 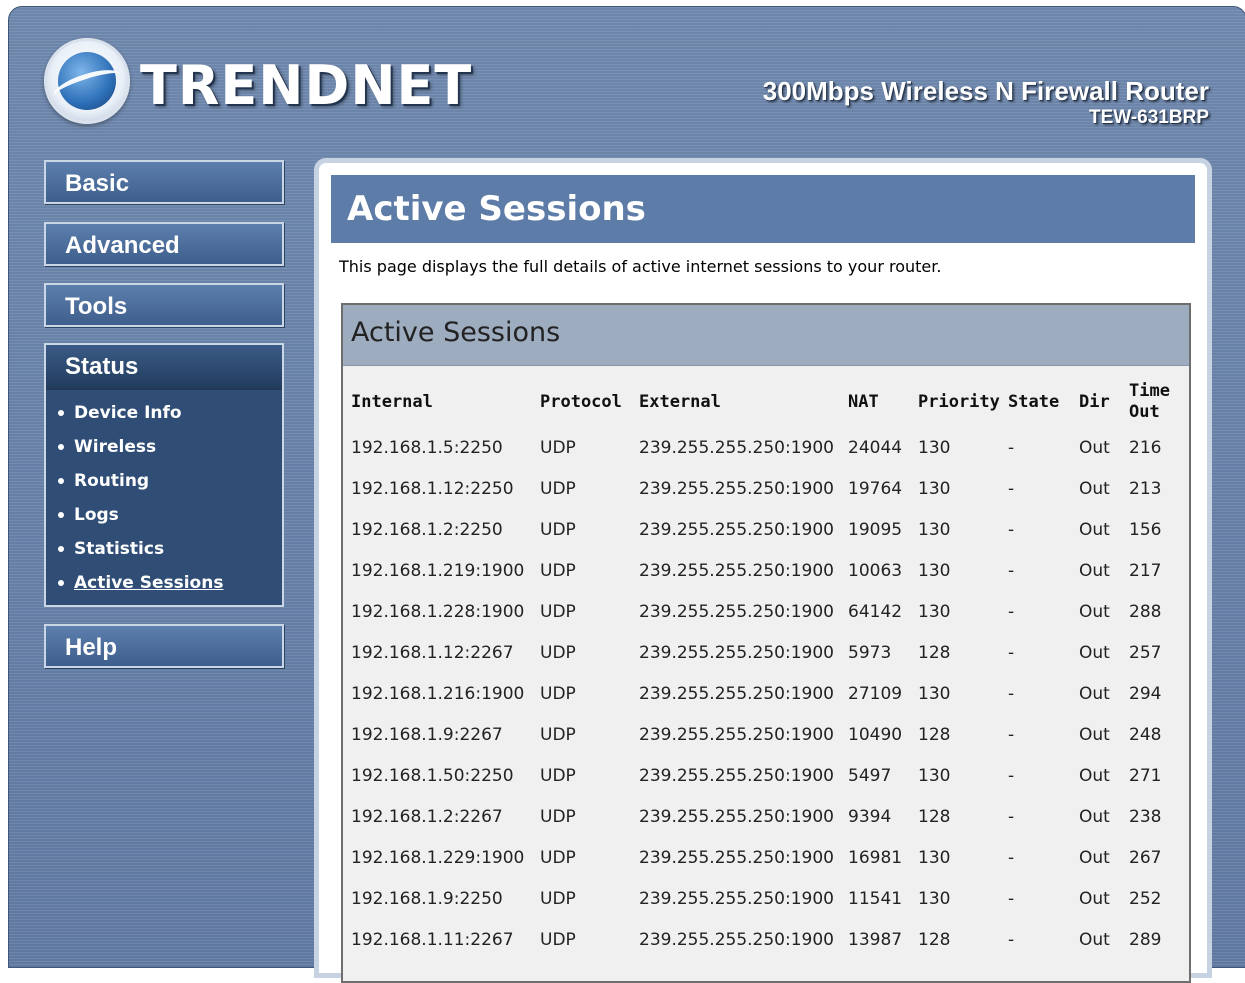 I want to click on cell-time-out: 156, so click(x=1145, y=529).